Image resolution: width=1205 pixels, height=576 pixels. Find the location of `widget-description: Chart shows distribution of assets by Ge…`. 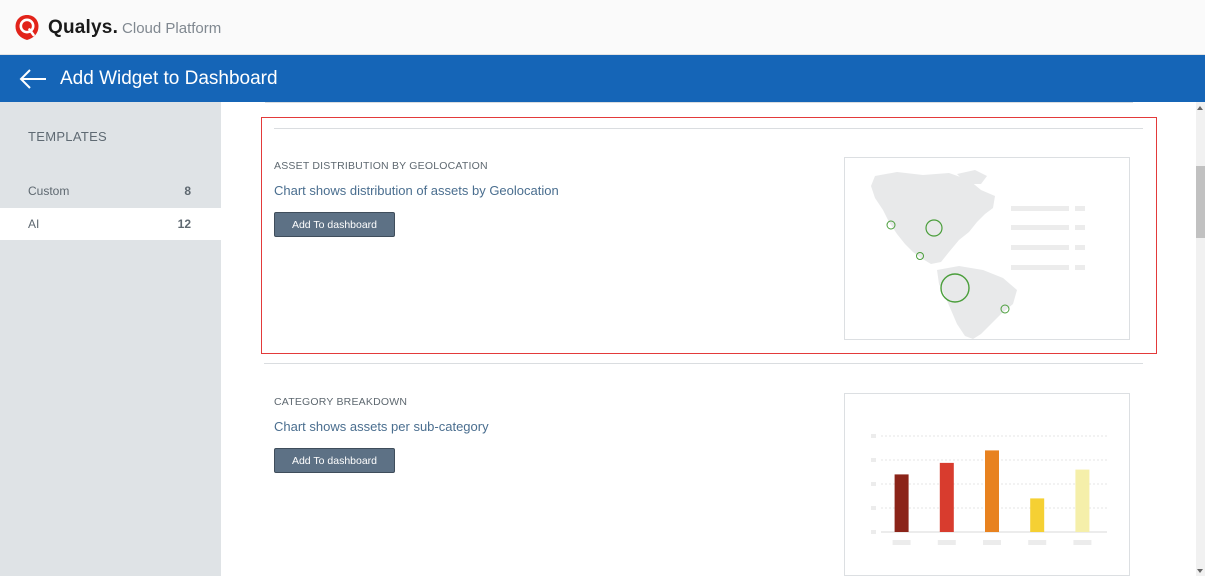

widget-description: Chart shows distribution of assets by Ge… is located at coordinates (416, 190).